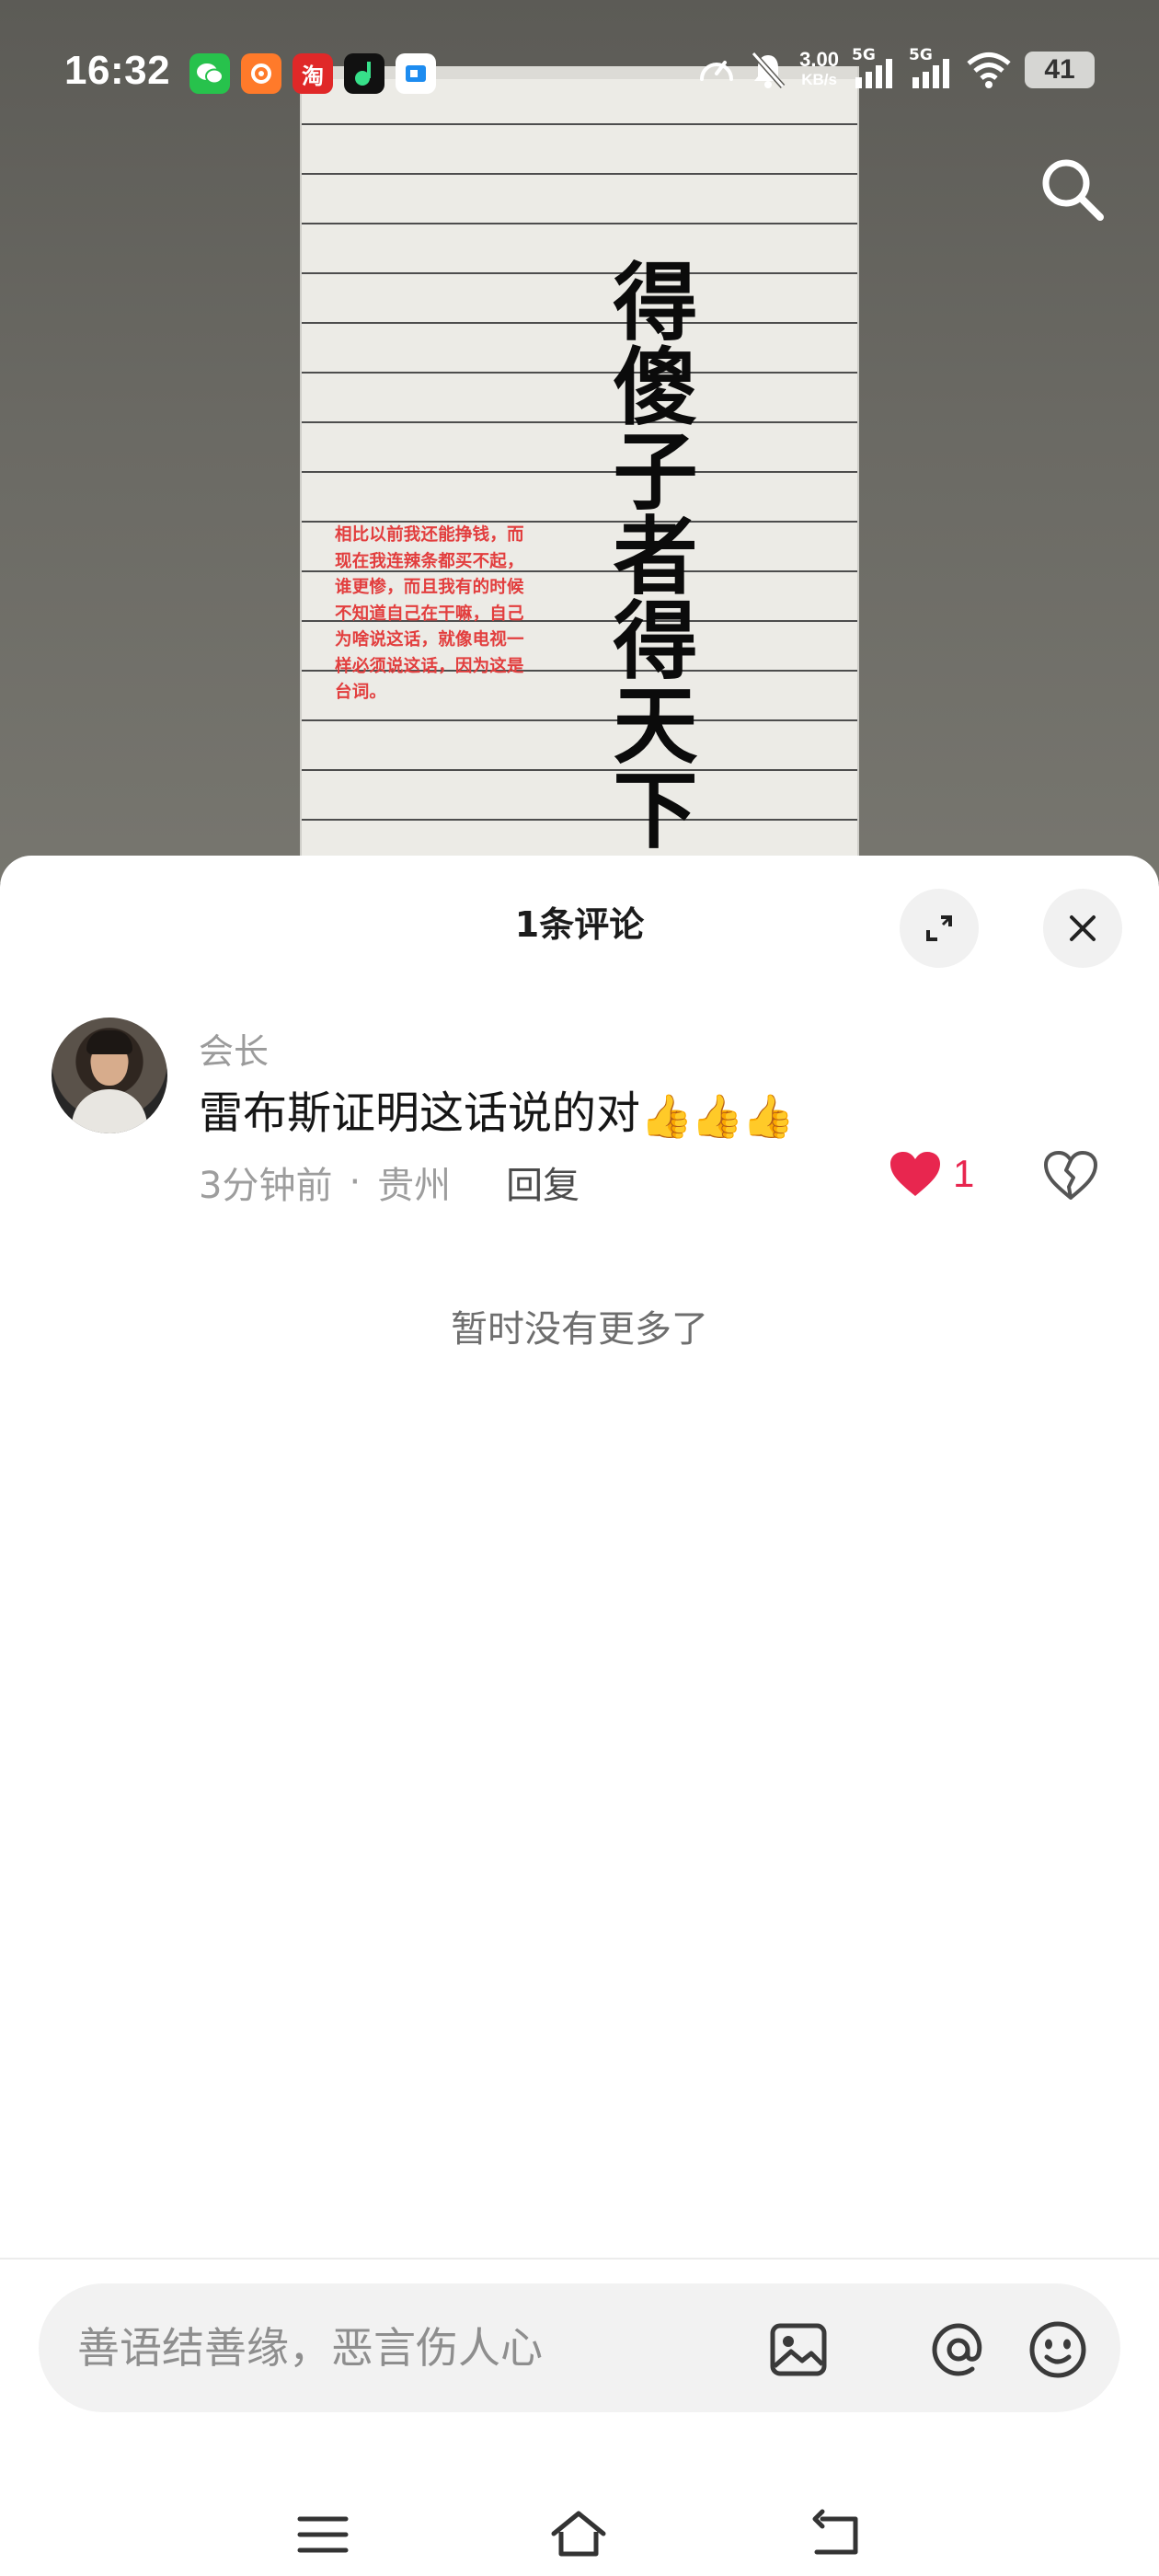 This screenshot has height=2576, width=1159. Describe the element at coordinates (717, 71) in the screenshot. I see `speedometer-icon` at that location.